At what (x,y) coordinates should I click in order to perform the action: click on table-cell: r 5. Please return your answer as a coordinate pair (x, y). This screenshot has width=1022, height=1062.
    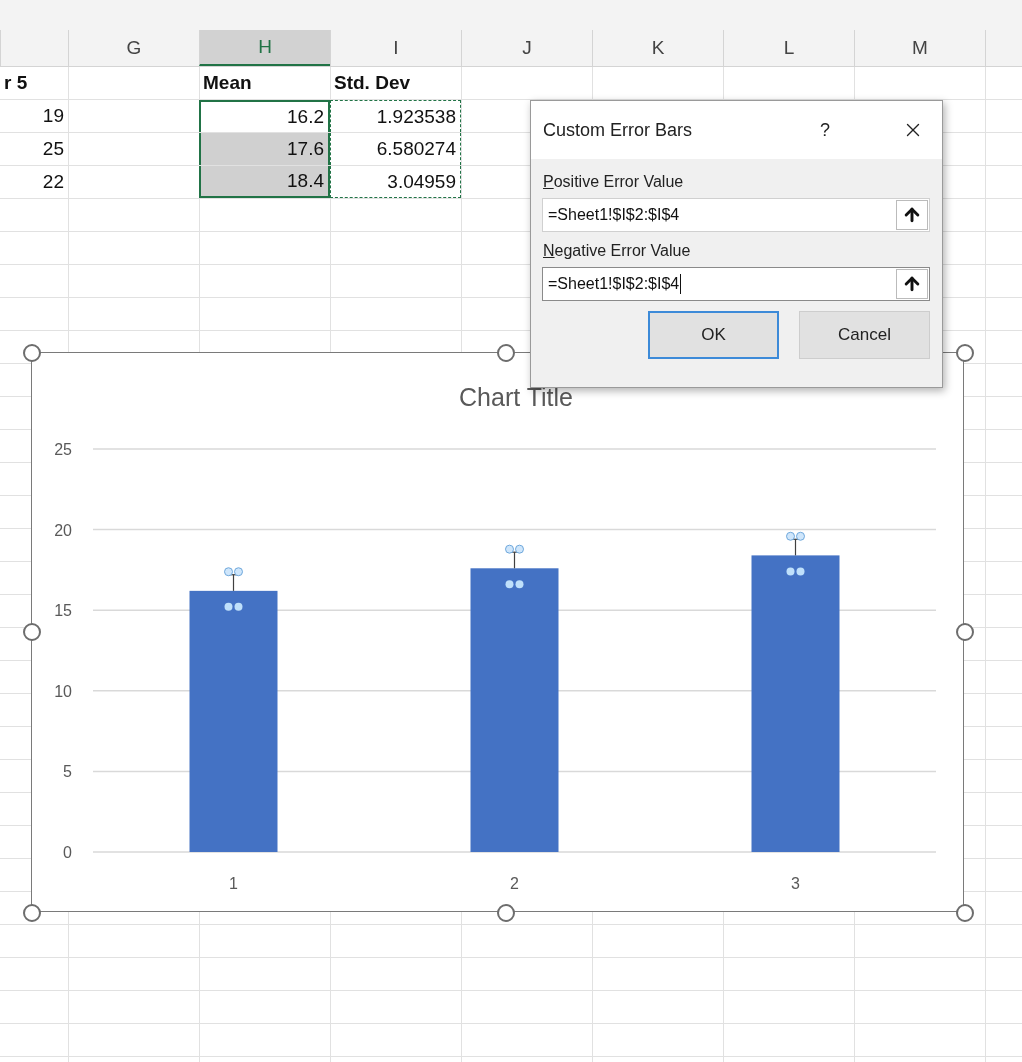
    Looking at the image, I should click on (34, 83).